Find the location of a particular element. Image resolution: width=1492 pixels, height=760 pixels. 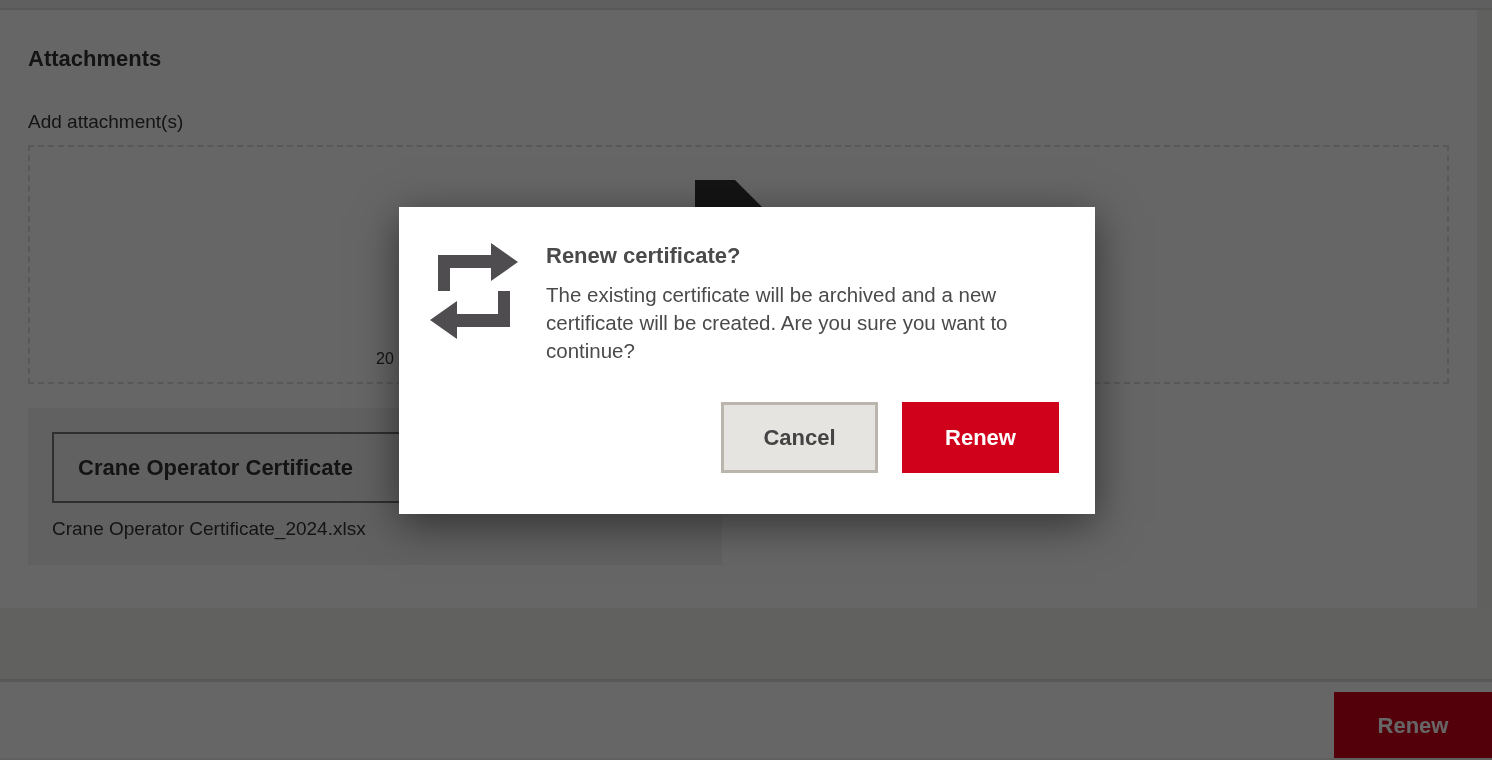

attachment-filename: Crane Operator Certificate_2024.xlsx is located at coordinates (209, 529).